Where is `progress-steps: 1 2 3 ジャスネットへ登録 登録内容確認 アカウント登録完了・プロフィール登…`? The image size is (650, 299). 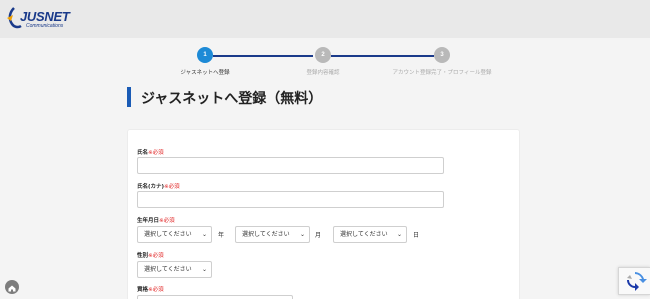 progress-steps: 1 2 3 ジャスネットへ登録 登録内容確認 アカウント登録完了・プロフィール登… is located at coordinates (325, 58).